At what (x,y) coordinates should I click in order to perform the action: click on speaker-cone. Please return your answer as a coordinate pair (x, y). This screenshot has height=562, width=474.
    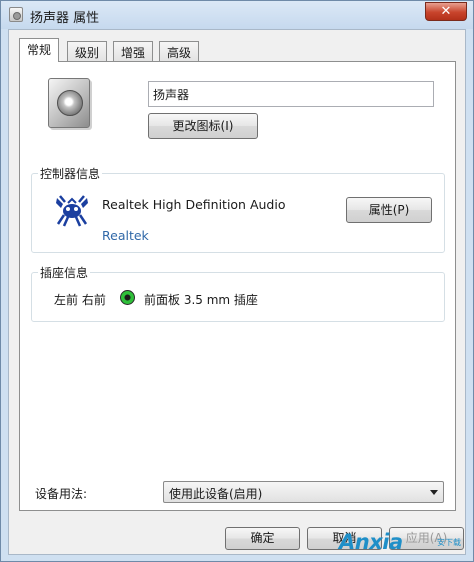
    Looking at the image, I should click on (70, 103).